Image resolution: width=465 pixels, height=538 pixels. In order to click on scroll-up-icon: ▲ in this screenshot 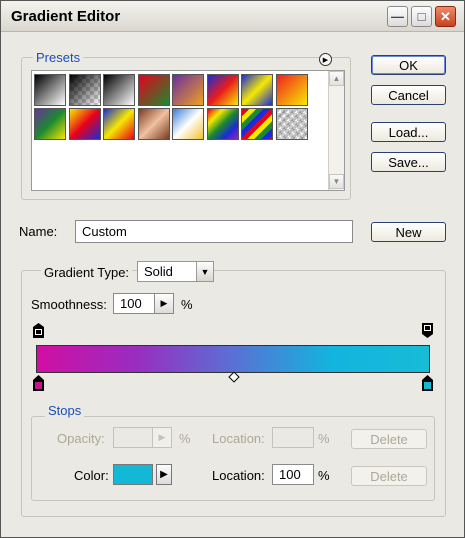, I will do `click(336, 78)`.